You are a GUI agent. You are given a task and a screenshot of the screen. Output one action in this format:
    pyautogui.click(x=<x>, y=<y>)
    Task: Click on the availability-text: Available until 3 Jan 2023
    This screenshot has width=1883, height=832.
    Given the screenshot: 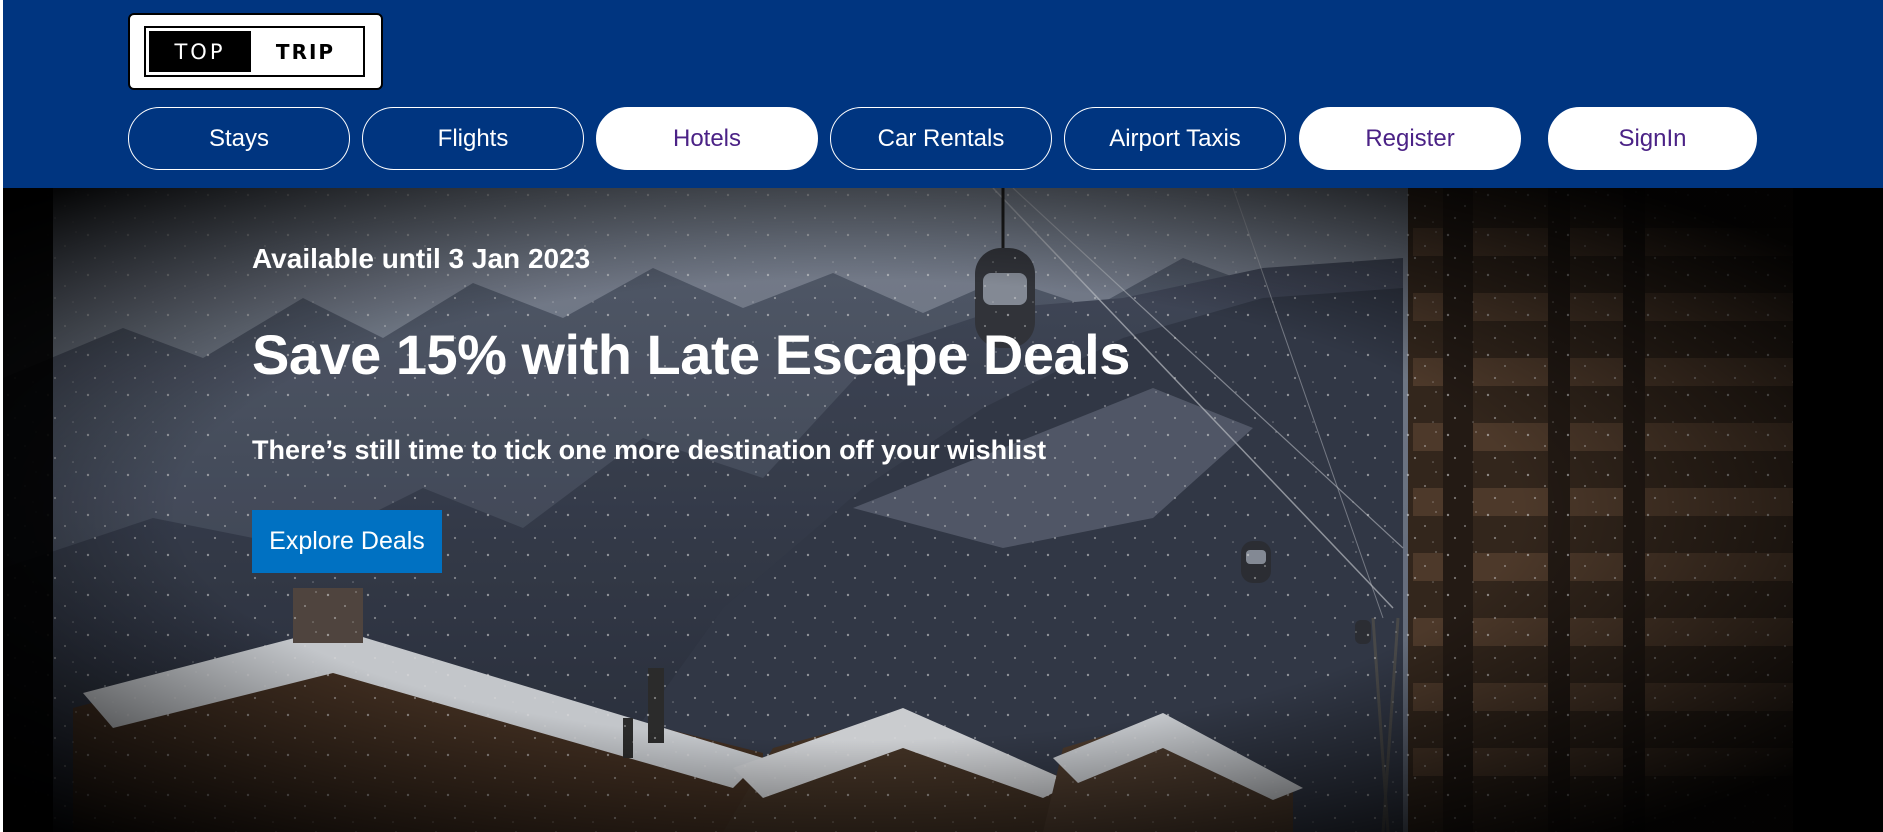 What is the action you would take?
    pyautogui.click(x=421, y=258)
    